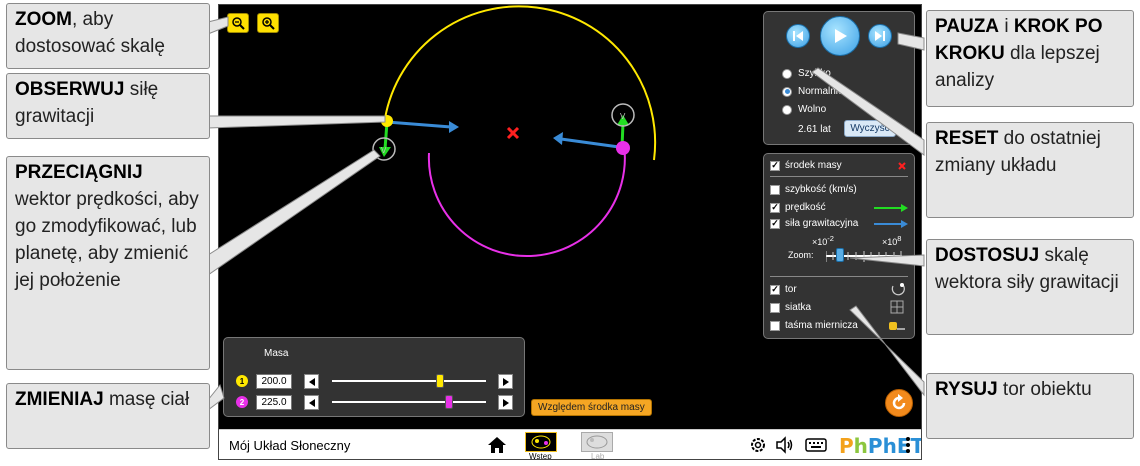  I want to click on speed-option-fast: Szybko, so click(806, 73).